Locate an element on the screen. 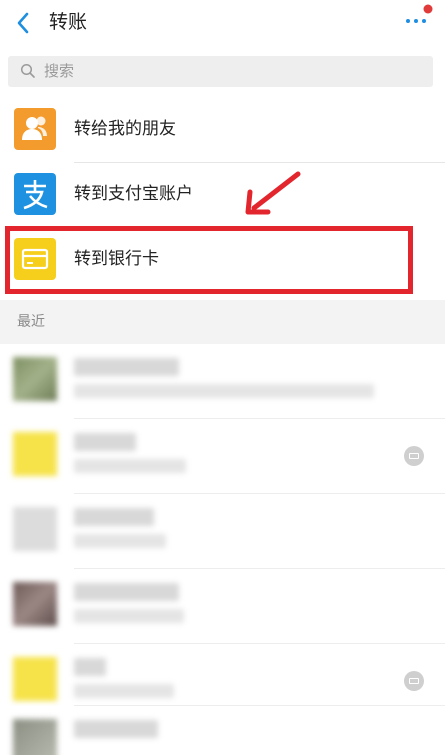 Image resolution: width=445 pixels, height=755 pixels. option-label: 转到支付宝账户 is located at coordinates (133, 194).